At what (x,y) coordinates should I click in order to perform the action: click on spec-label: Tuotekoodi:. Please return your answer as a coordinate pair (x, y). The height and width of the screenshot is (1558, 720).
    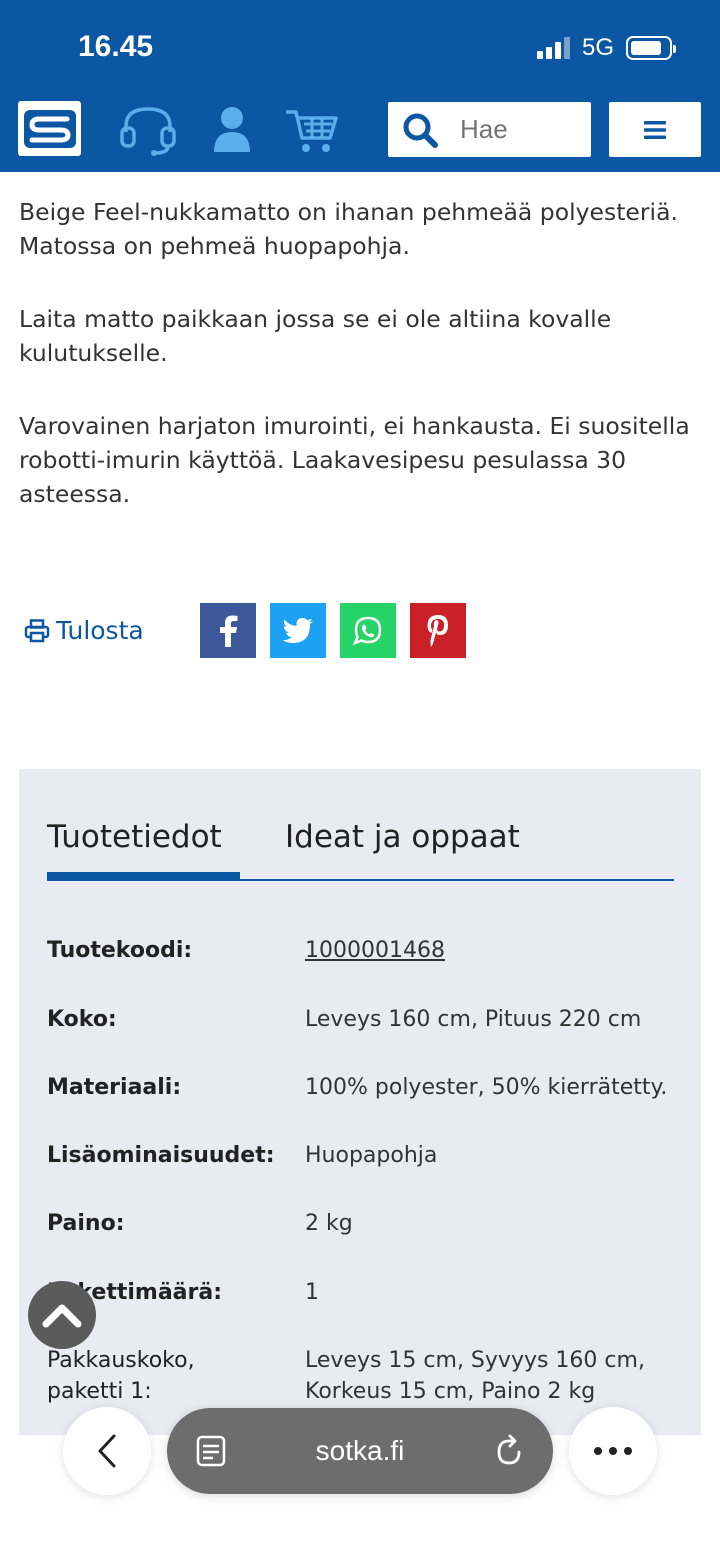
    Looking at the image, I should click on (120, 950).